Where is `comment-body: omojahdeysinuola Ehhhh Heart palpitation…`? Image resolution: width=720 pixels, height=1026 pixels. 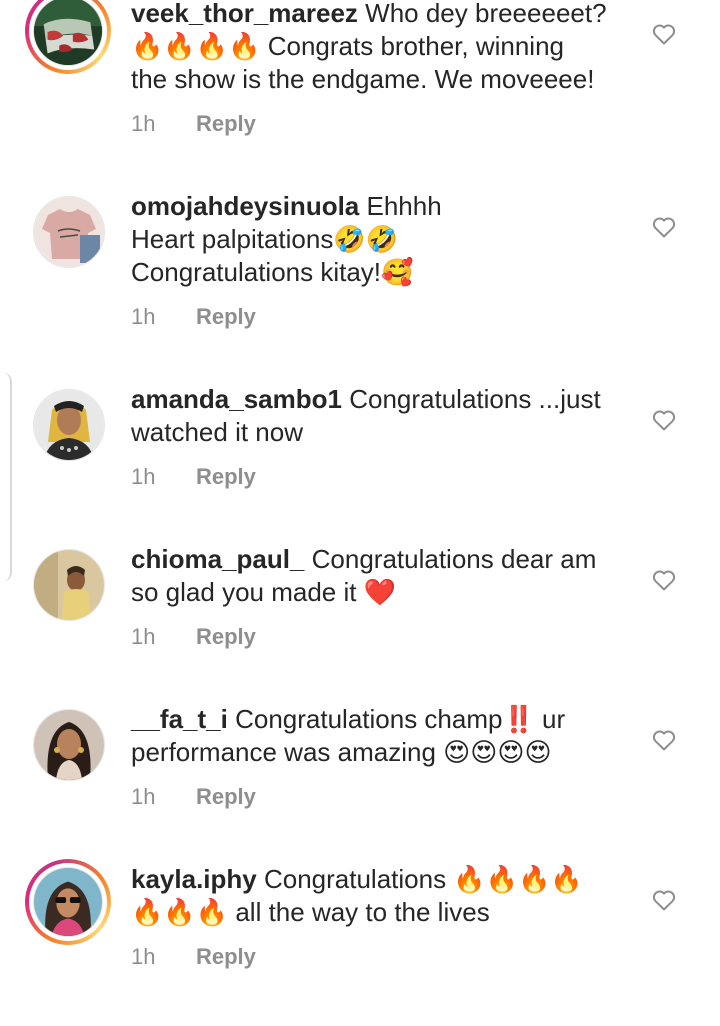 comment-body: omojahdeysinuola Ehhhh Heart palpitation… is located at coordinates (381, 239).